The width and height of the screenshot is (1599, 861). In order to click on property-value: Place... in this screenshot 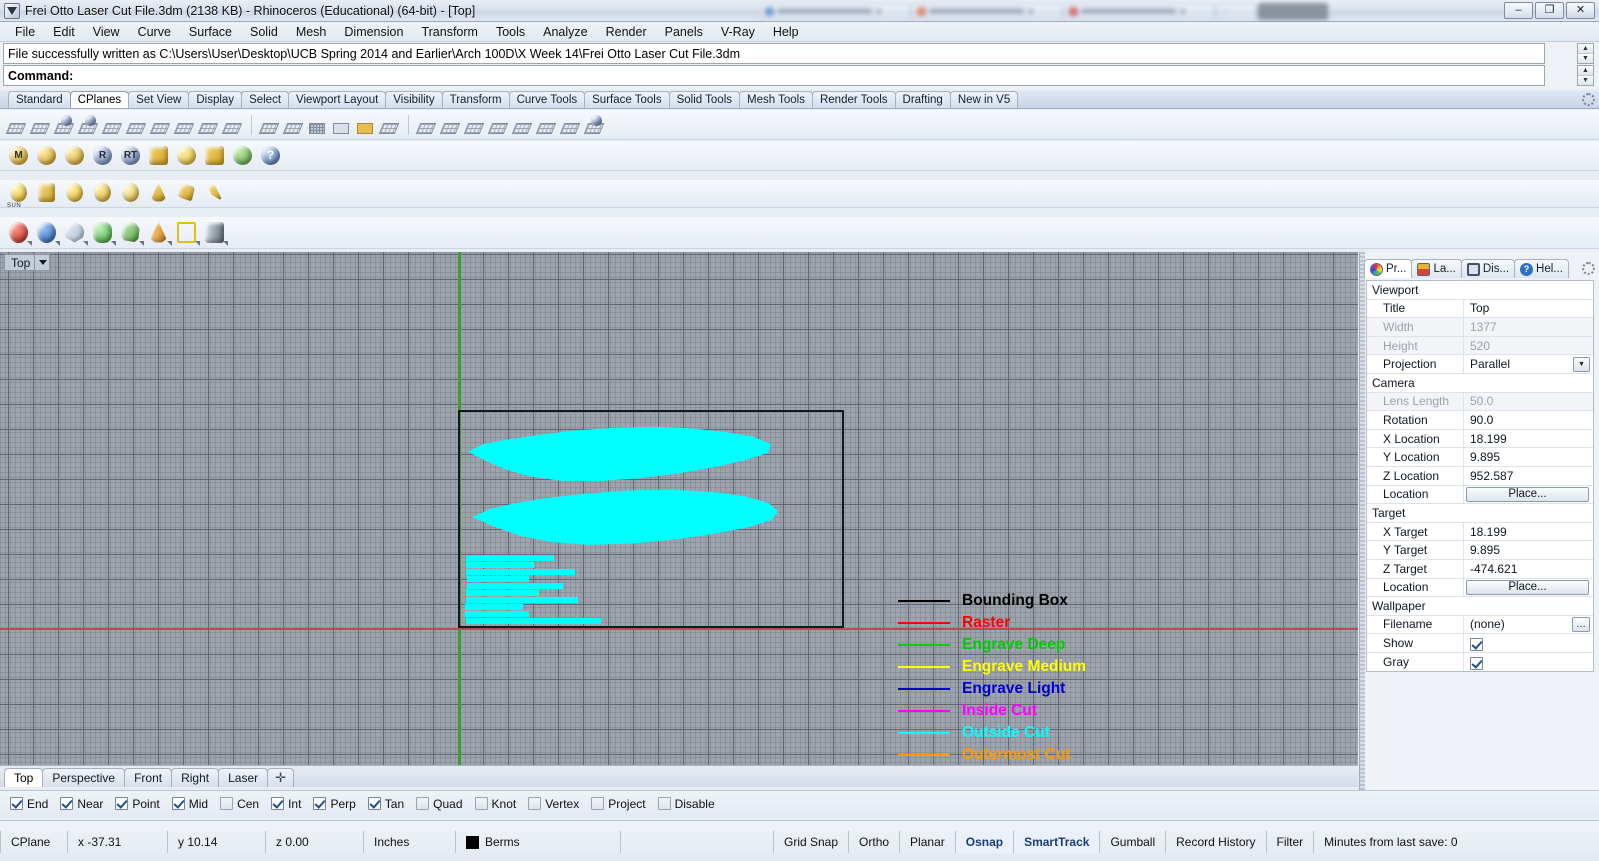, I will do `click(1528, 588)`.